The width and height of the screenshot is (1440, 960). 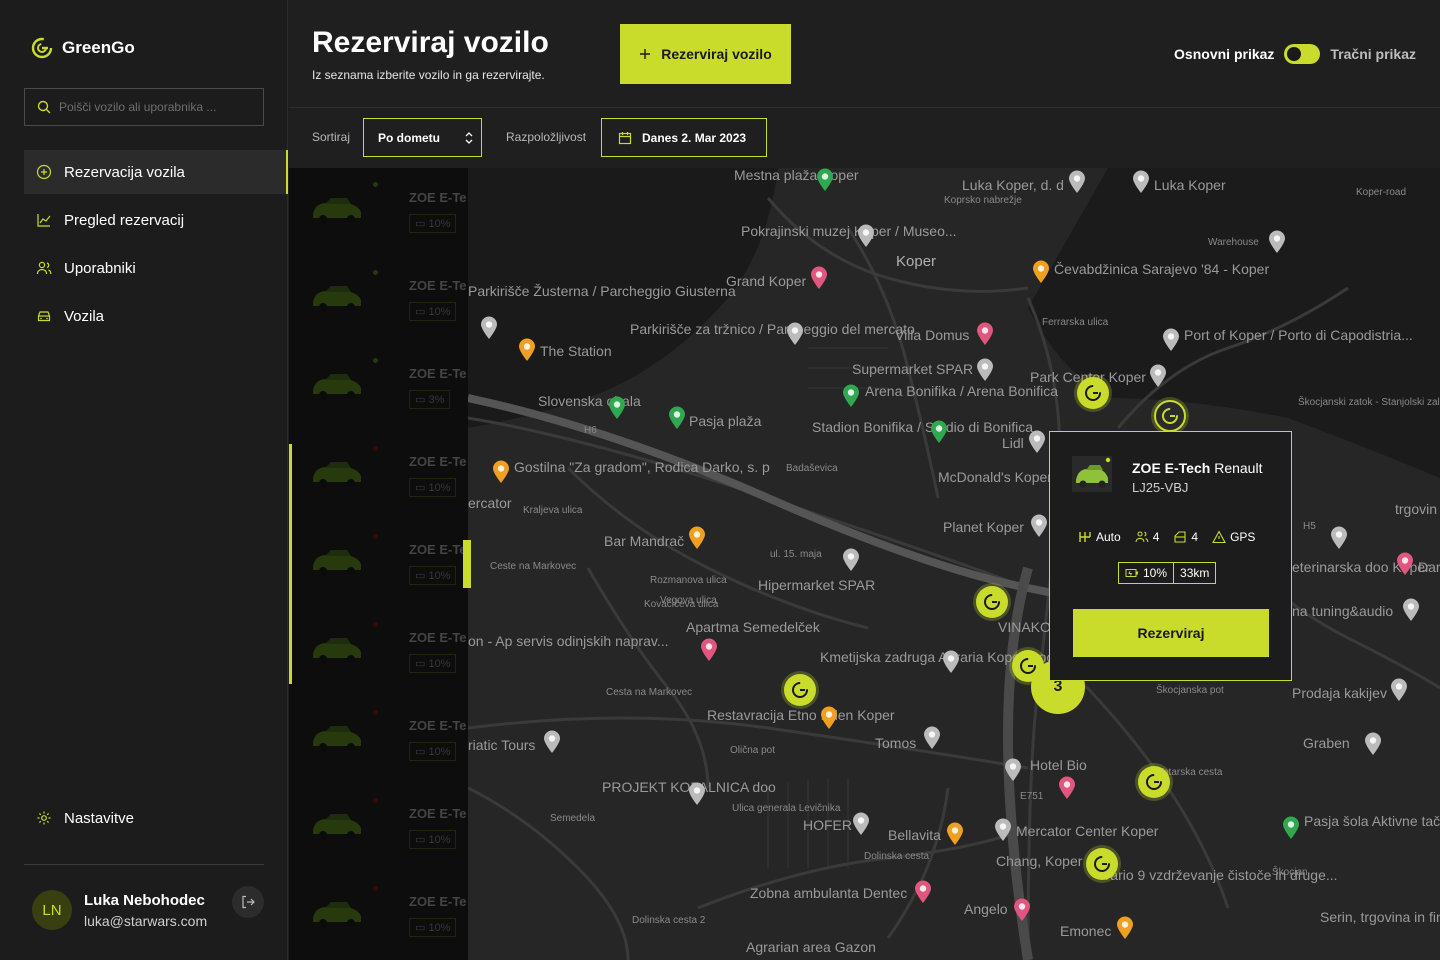 I want to click on rezerviraj-vozilo-button: Rezerviraj vozilo, so click(x=705, y=54).